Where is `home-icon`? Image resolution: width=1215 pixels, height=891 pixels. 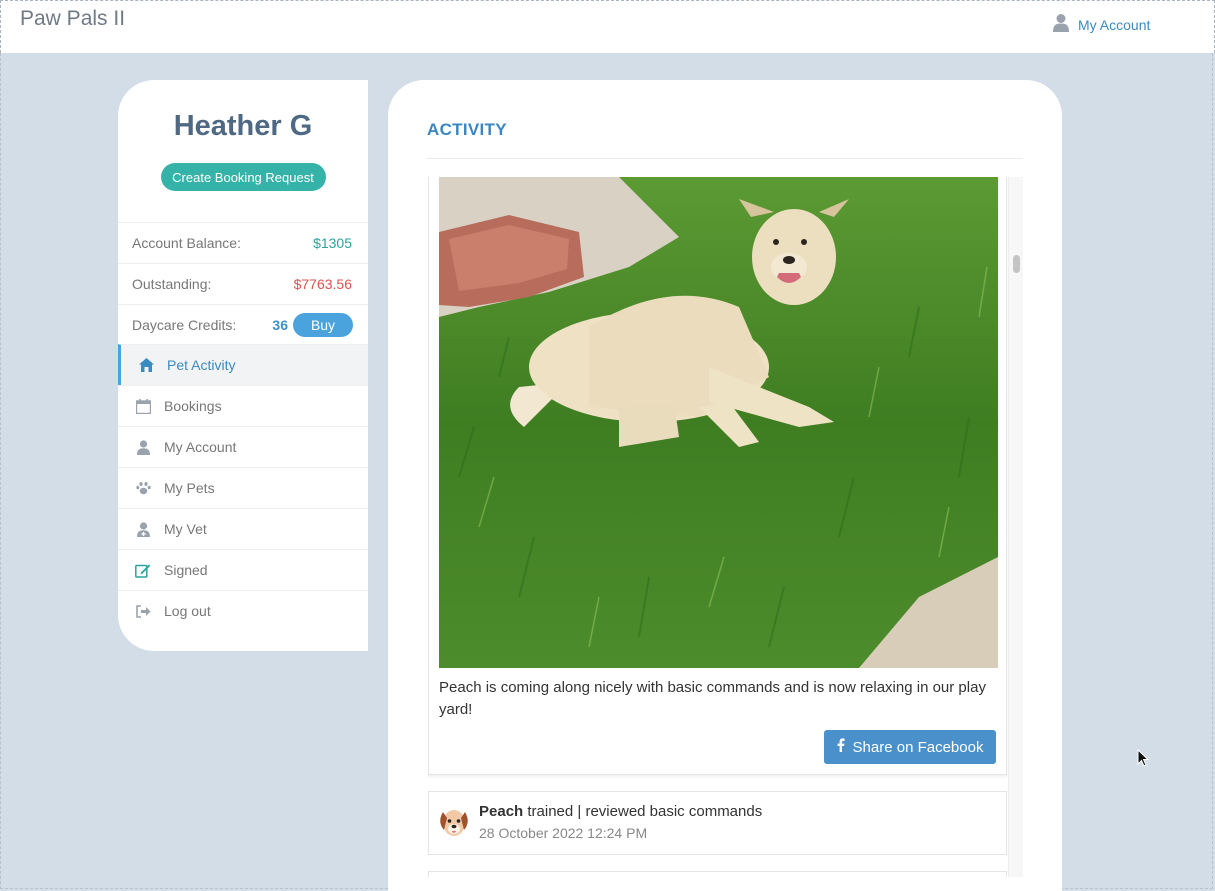 home-icon is located at coordinates (146, 365).